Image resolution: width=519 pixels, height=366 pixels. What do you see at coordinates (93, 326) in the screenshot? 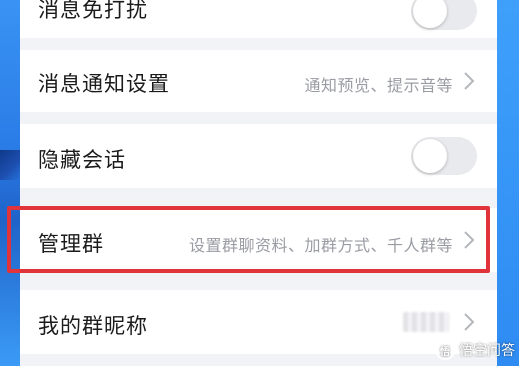
I see `settings-row-label: 我的群昵称` at bounding box center [93, 326].